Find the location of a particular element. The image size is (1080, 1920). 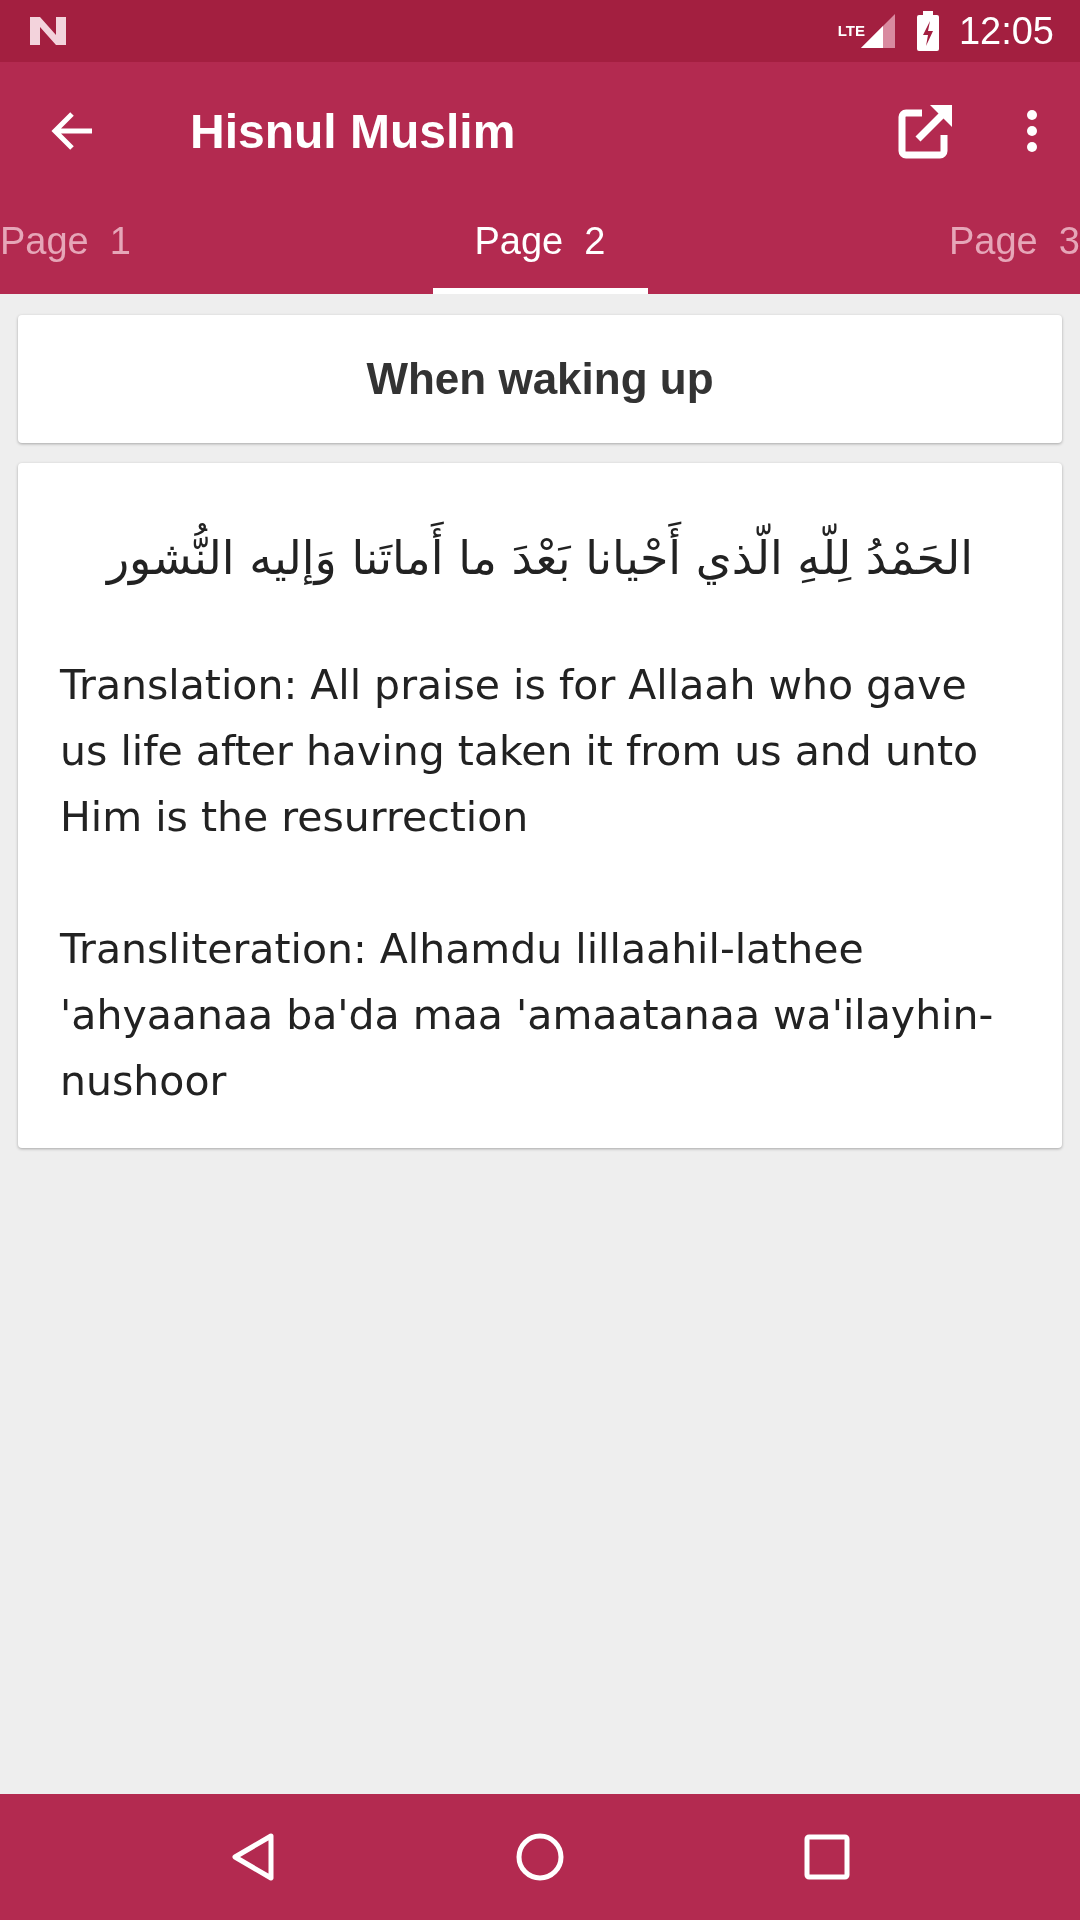

network-label: LTE is located at coordinates (851, 30).